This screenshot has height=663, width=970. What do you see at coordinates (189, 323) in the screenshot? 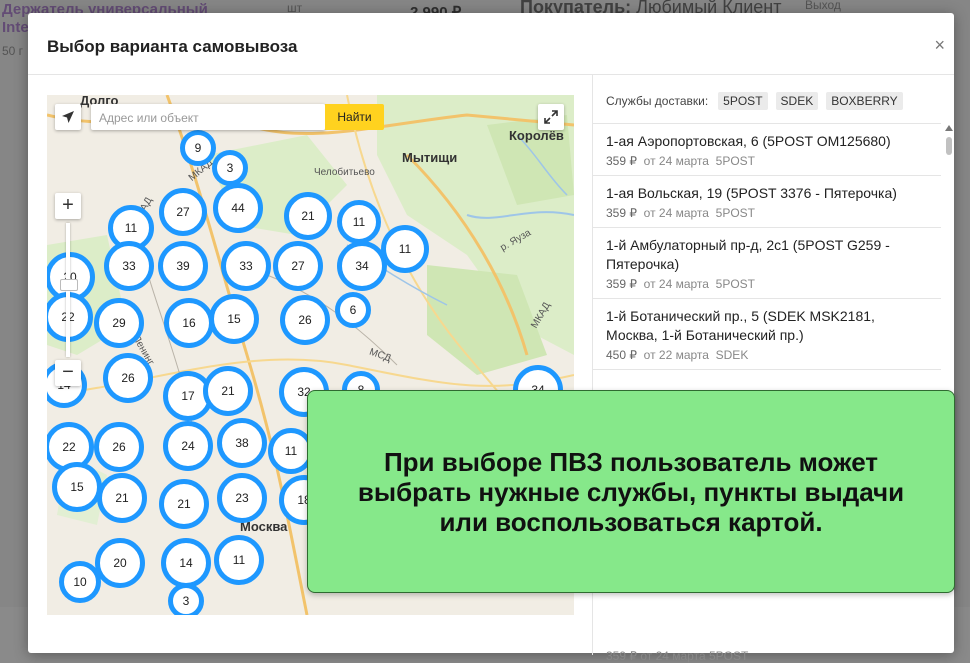
I see `map-cluster: 16` at bounding box center [189, 323].